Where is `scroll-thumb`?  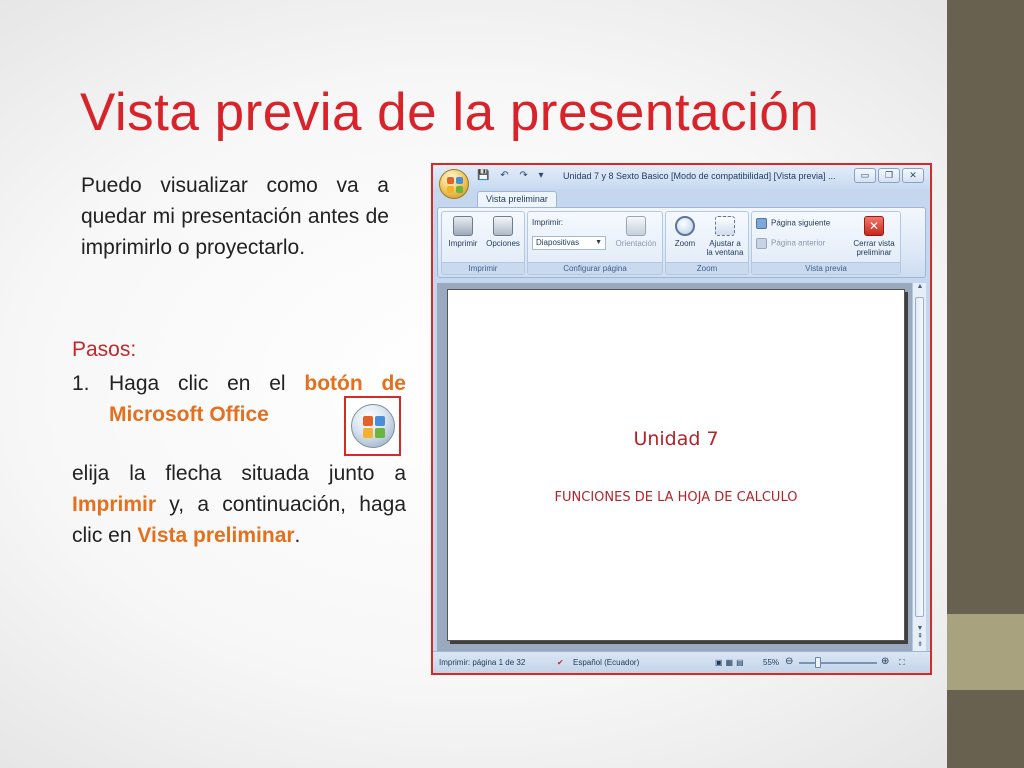 scroll-thumb is located at coordinates (919, 457).